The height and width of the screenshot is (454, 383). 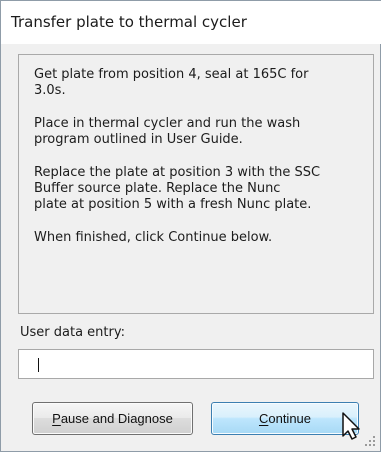 What do you see at coordinates (369, 440) in the screenshot?
I see `size-grip-icon` at bounding box center [369, 440].